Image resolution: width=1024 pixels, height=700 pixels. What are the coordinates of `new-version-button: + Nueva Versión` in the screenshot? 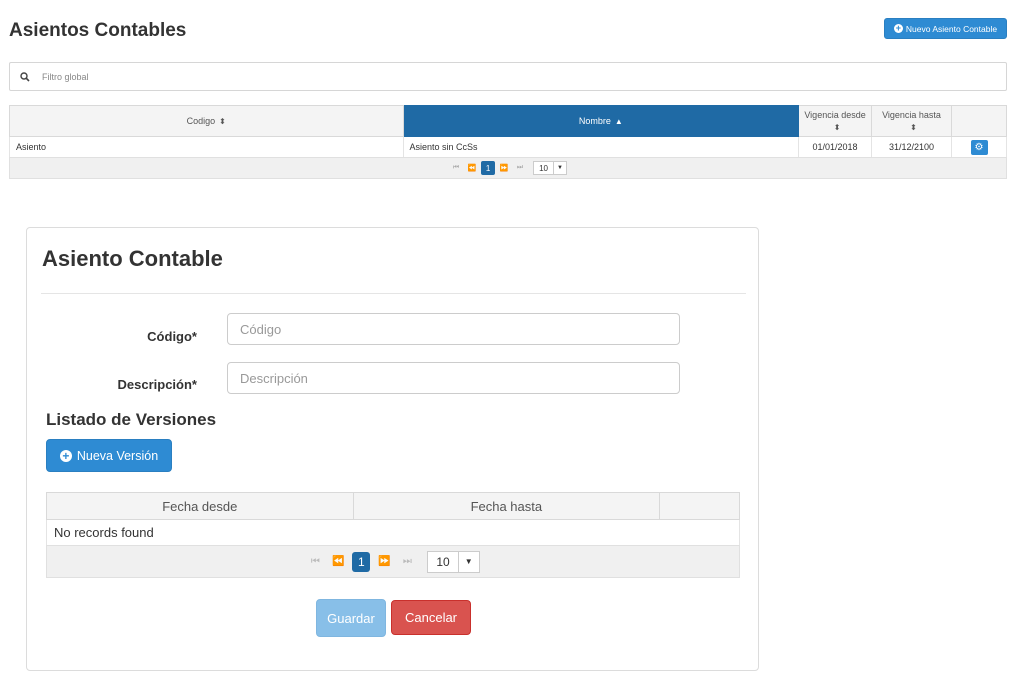 It's located at (109, 455).